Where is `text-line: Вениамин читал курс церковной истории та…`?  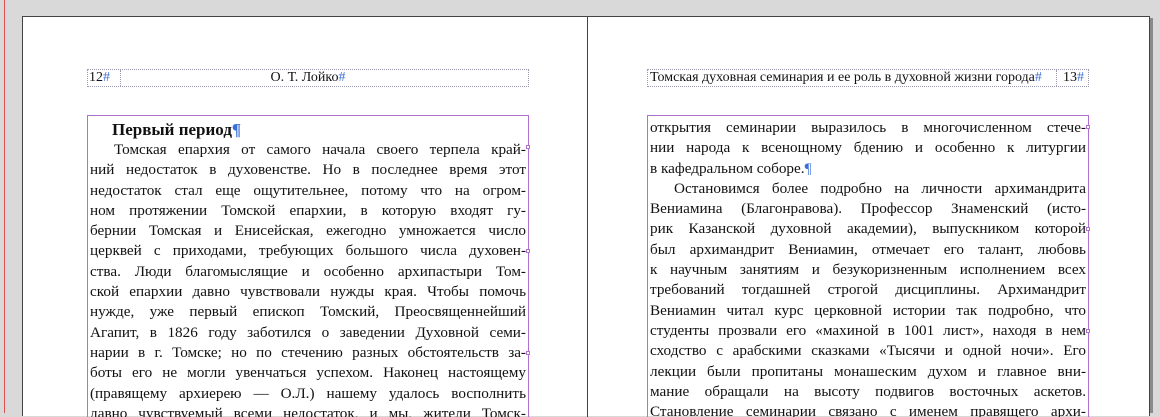
text-line: Вениамин читал курс церковной истории та… is located at coordinates (868, 310).